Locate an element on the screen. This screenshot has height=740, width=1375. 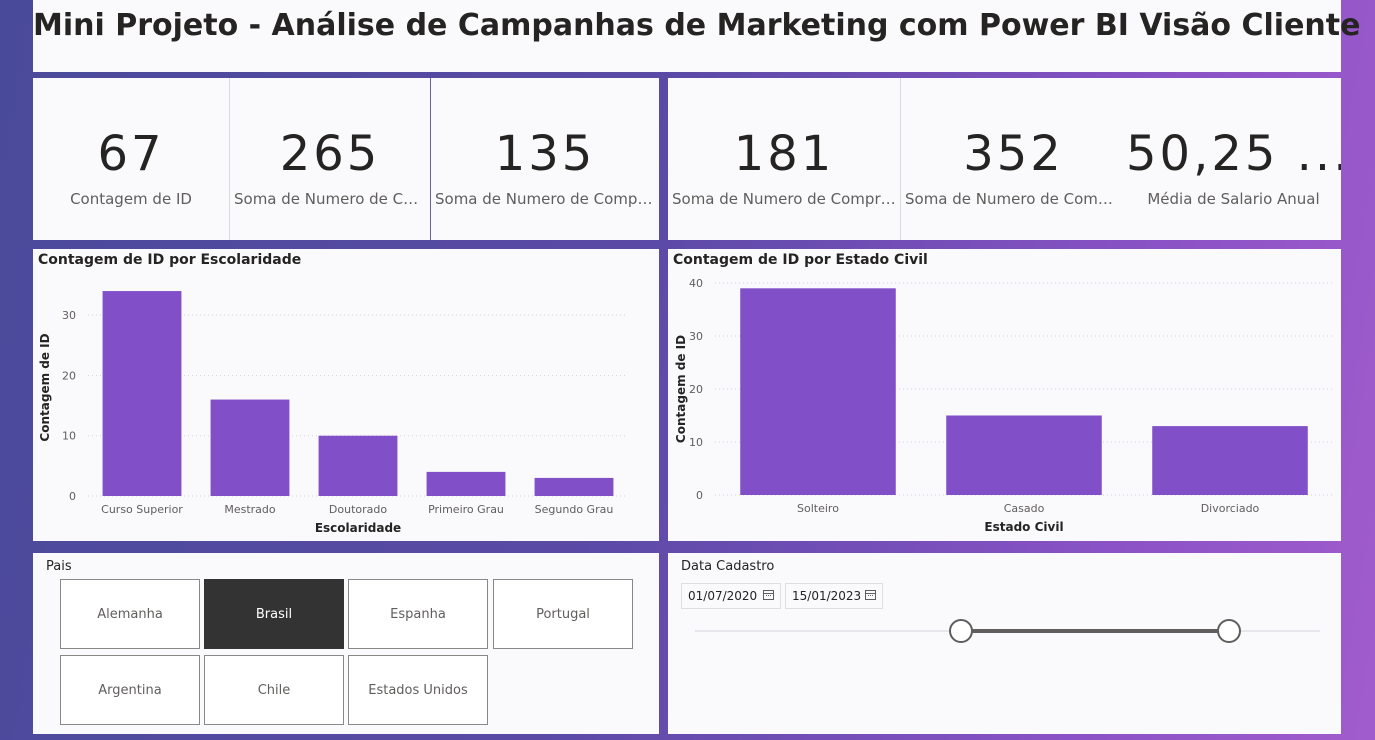
kpi-card: 135 Soma de Numero de Compras is located at coordinates (545, 159).